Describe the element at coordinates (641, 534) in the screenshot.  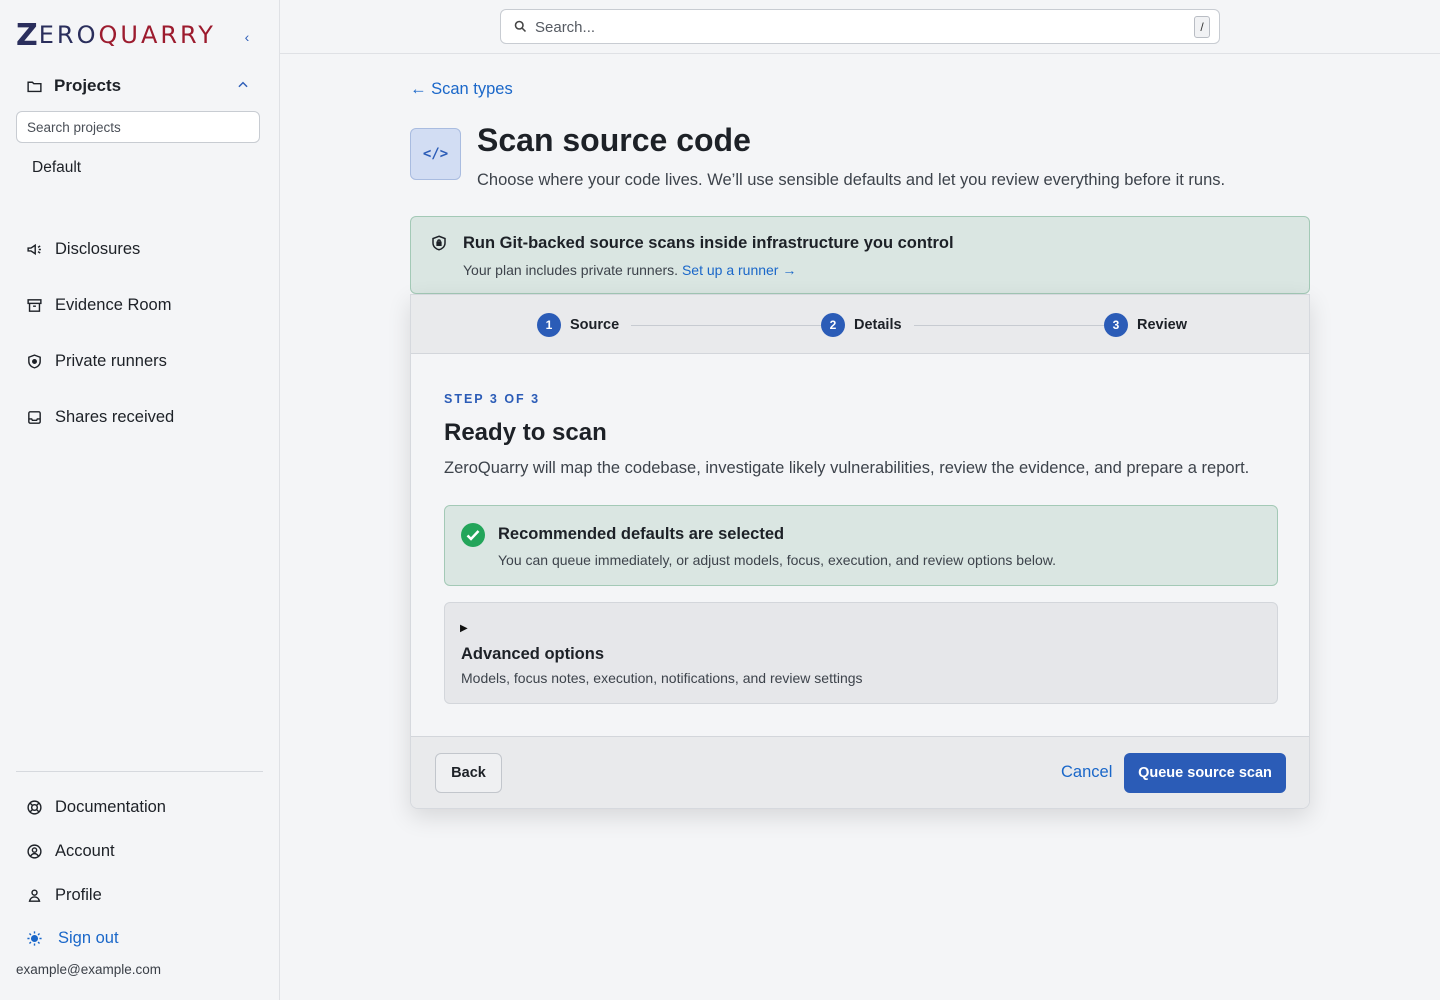
I see `recommended-title: Recommended defaults are selected` at that location.